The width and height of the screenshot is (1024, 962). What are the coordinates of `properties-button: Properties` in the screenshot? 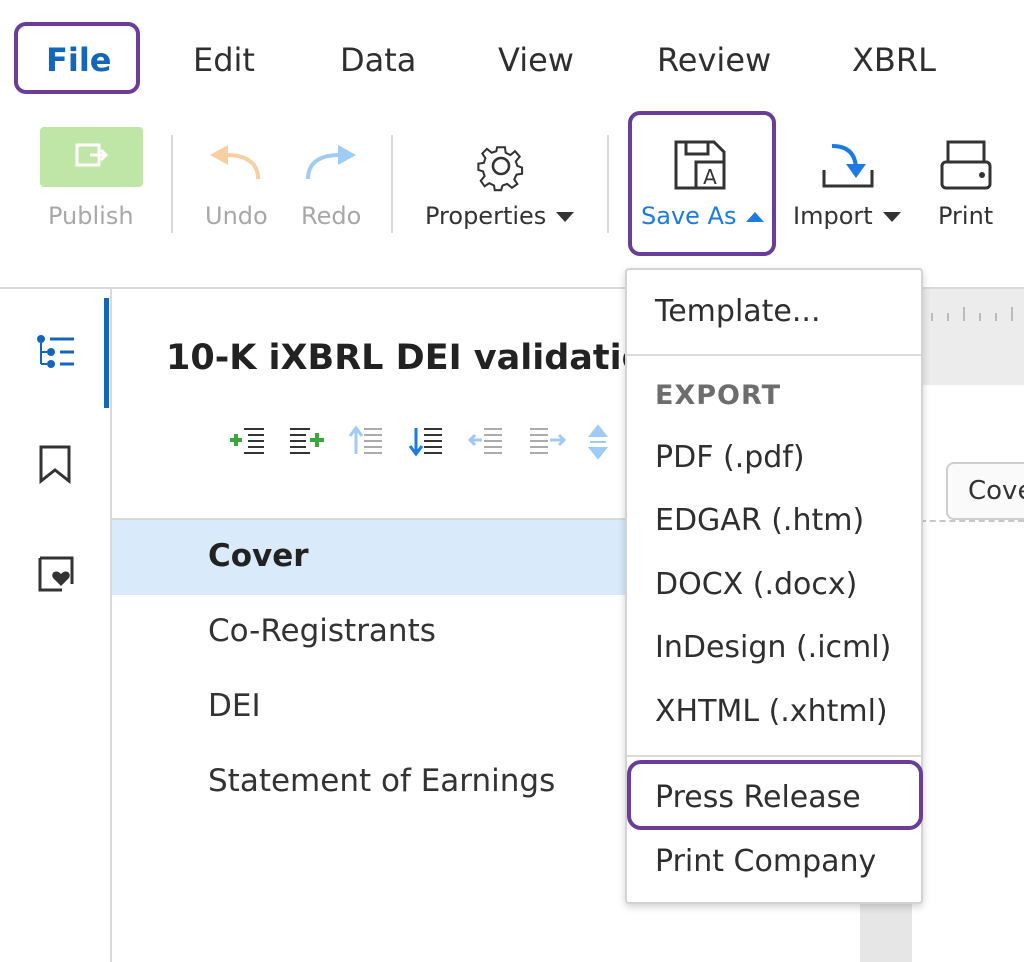 It's located at (500, 216).